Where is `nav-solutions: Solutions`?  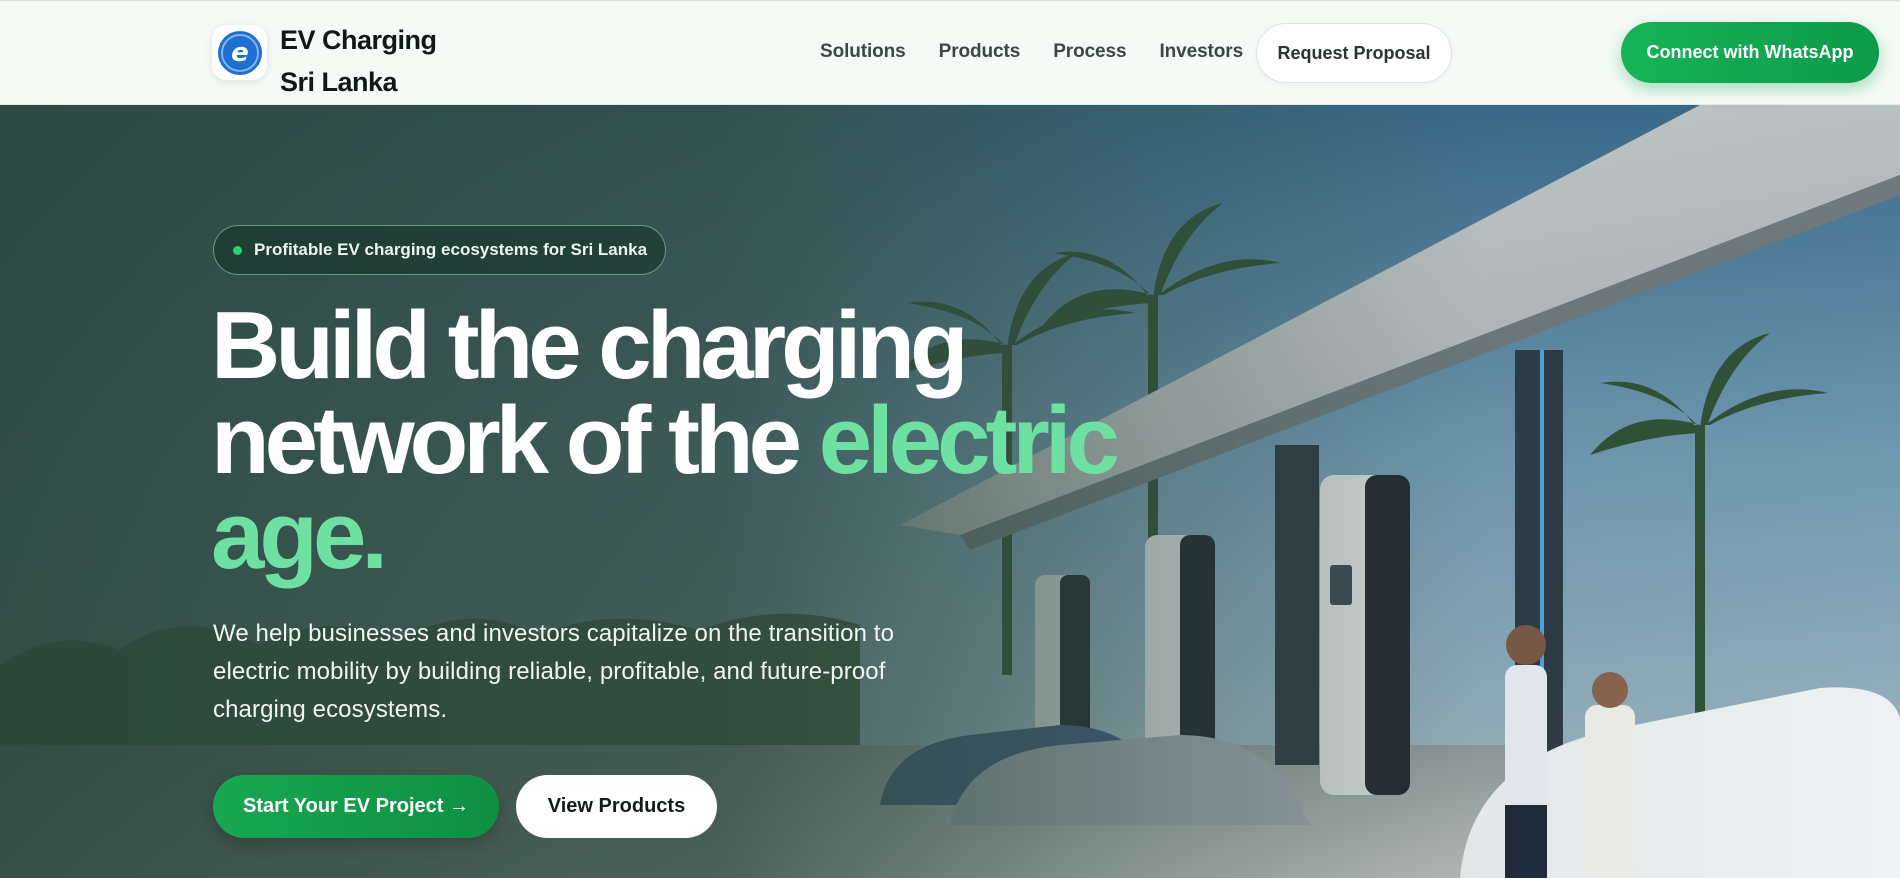 nav-solutions: Solutions is located at coordinates (863, 52).